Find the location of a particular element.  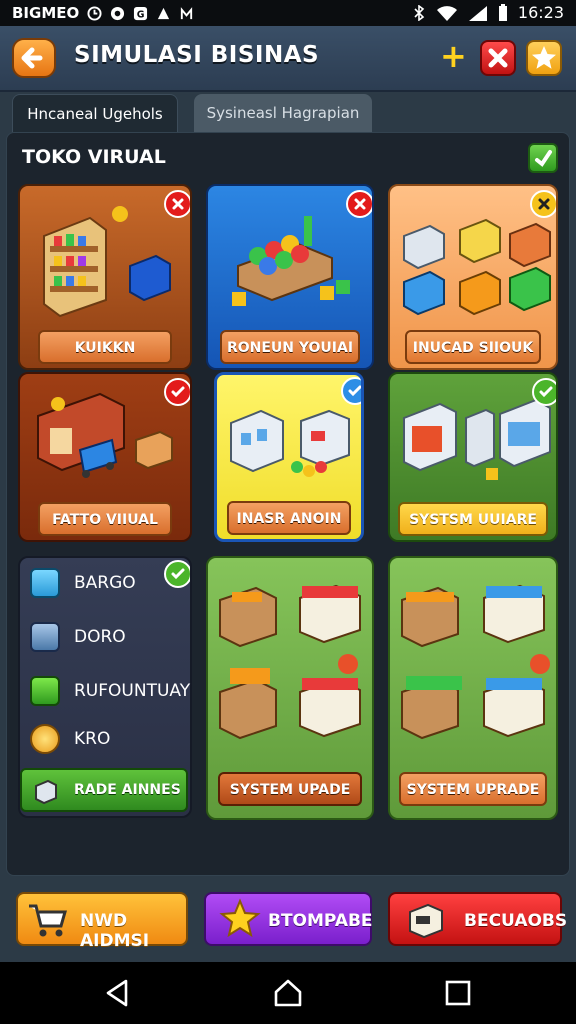

add-button: + is located at coordinates (453, 56).